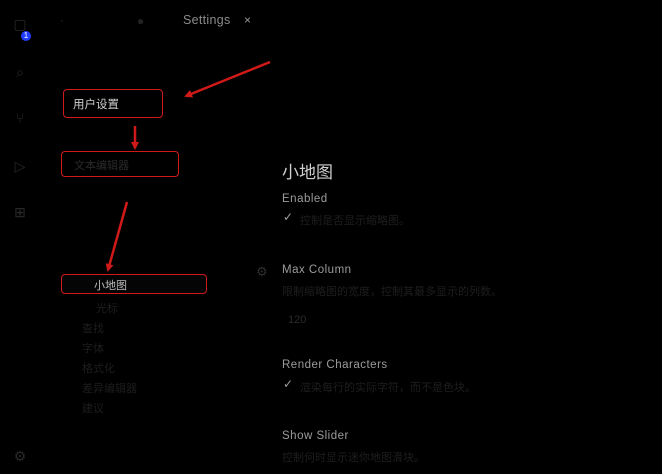 The image size is (662, 474). Describe the element at coordinates (227, 79) in the screenshot. I see `arrow-to-user-settings` at that location.